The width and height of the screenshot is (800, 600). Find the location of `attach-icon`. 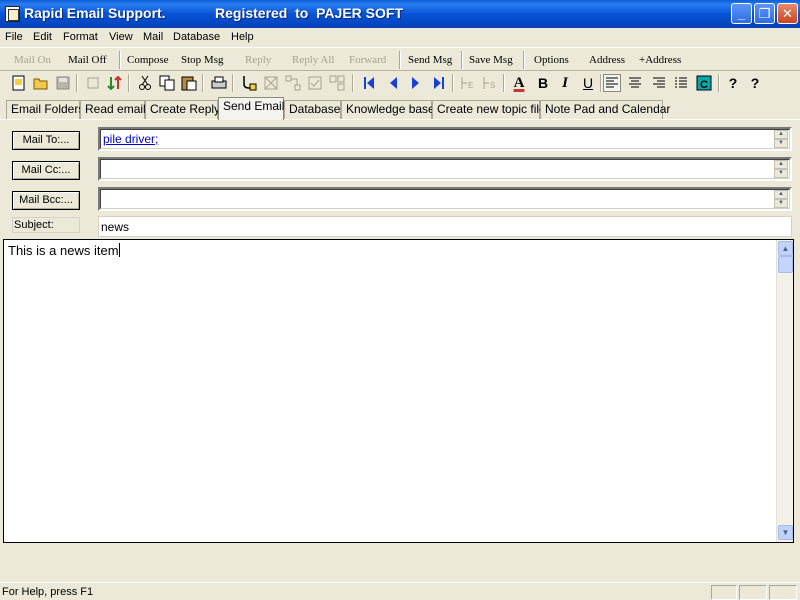

attach-icon is located at coordinates (93, 83).